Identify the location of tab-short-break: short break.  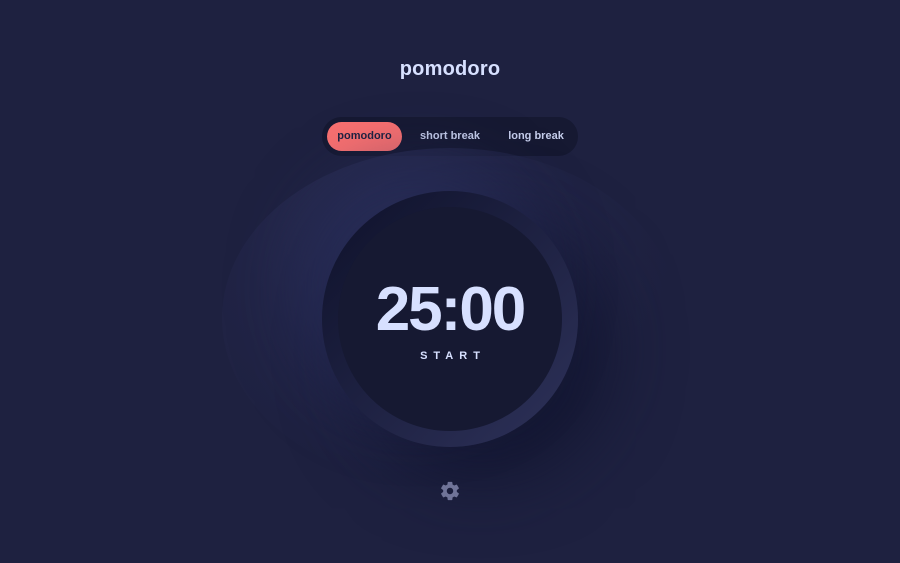
(450, 136).